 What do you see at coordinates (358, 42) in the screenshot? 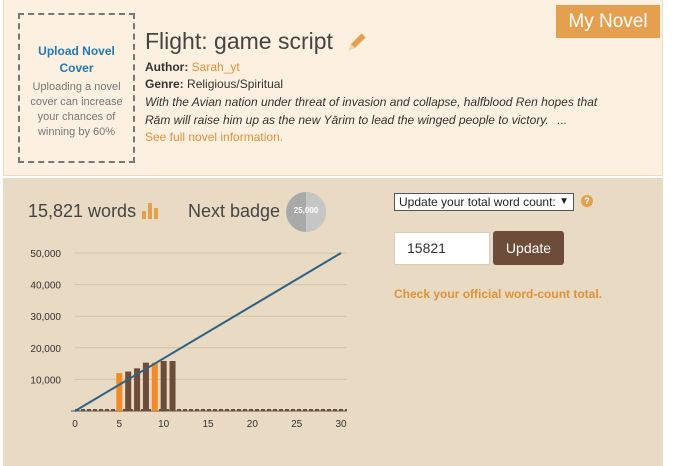
I see `pencil-icon` at bounding box center [358, 42].